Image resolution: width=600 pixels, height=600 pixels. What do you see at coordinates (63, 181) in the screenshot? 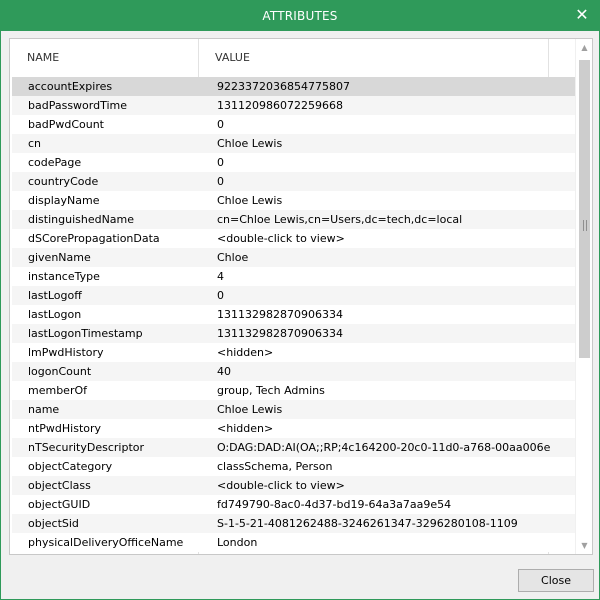
I see `attribute-name: countryCode` at bounding box center [63, 181].